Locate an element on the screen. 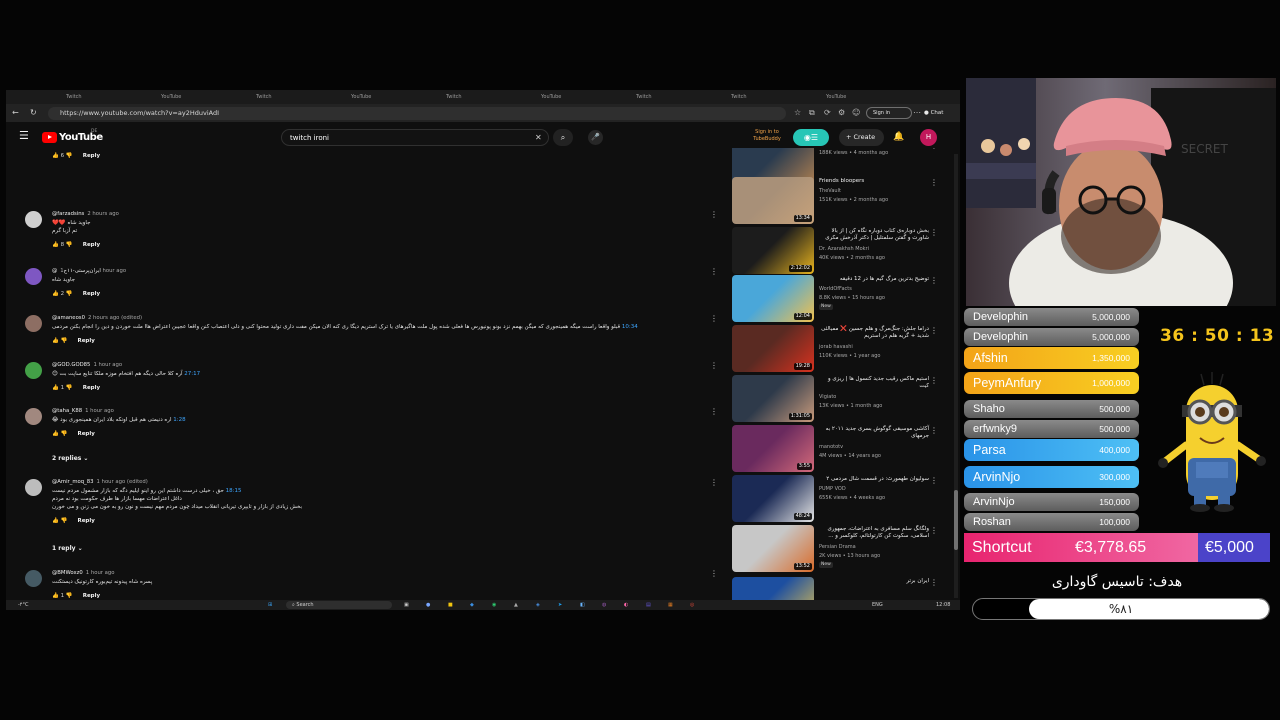 This screenshot has height=720, width=1280. file-explorer-icon: ■ is located at coordinates (450, 605).